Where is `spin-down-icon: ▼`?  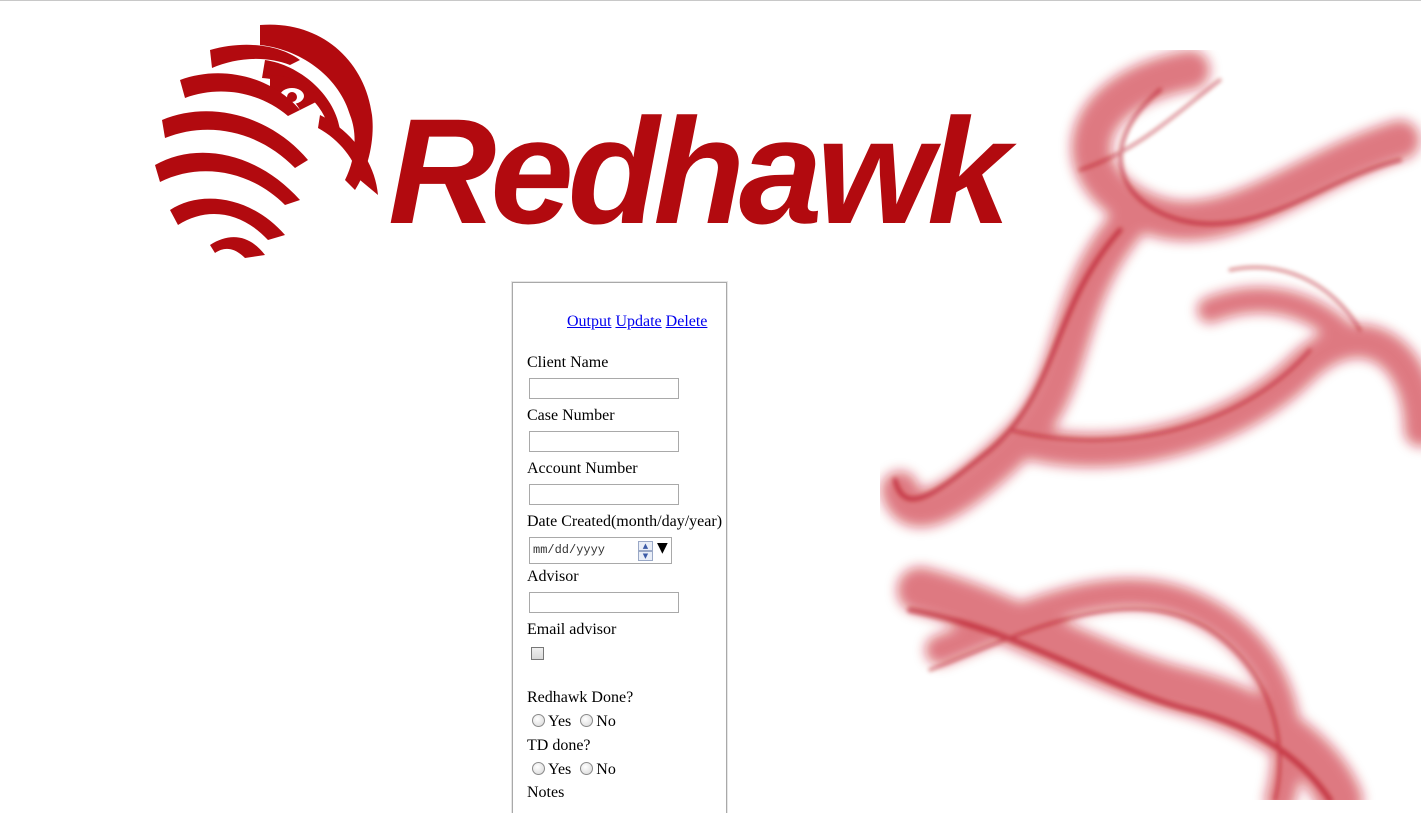
spin-down-icon: ▼ is located at coordinates (645, 556).